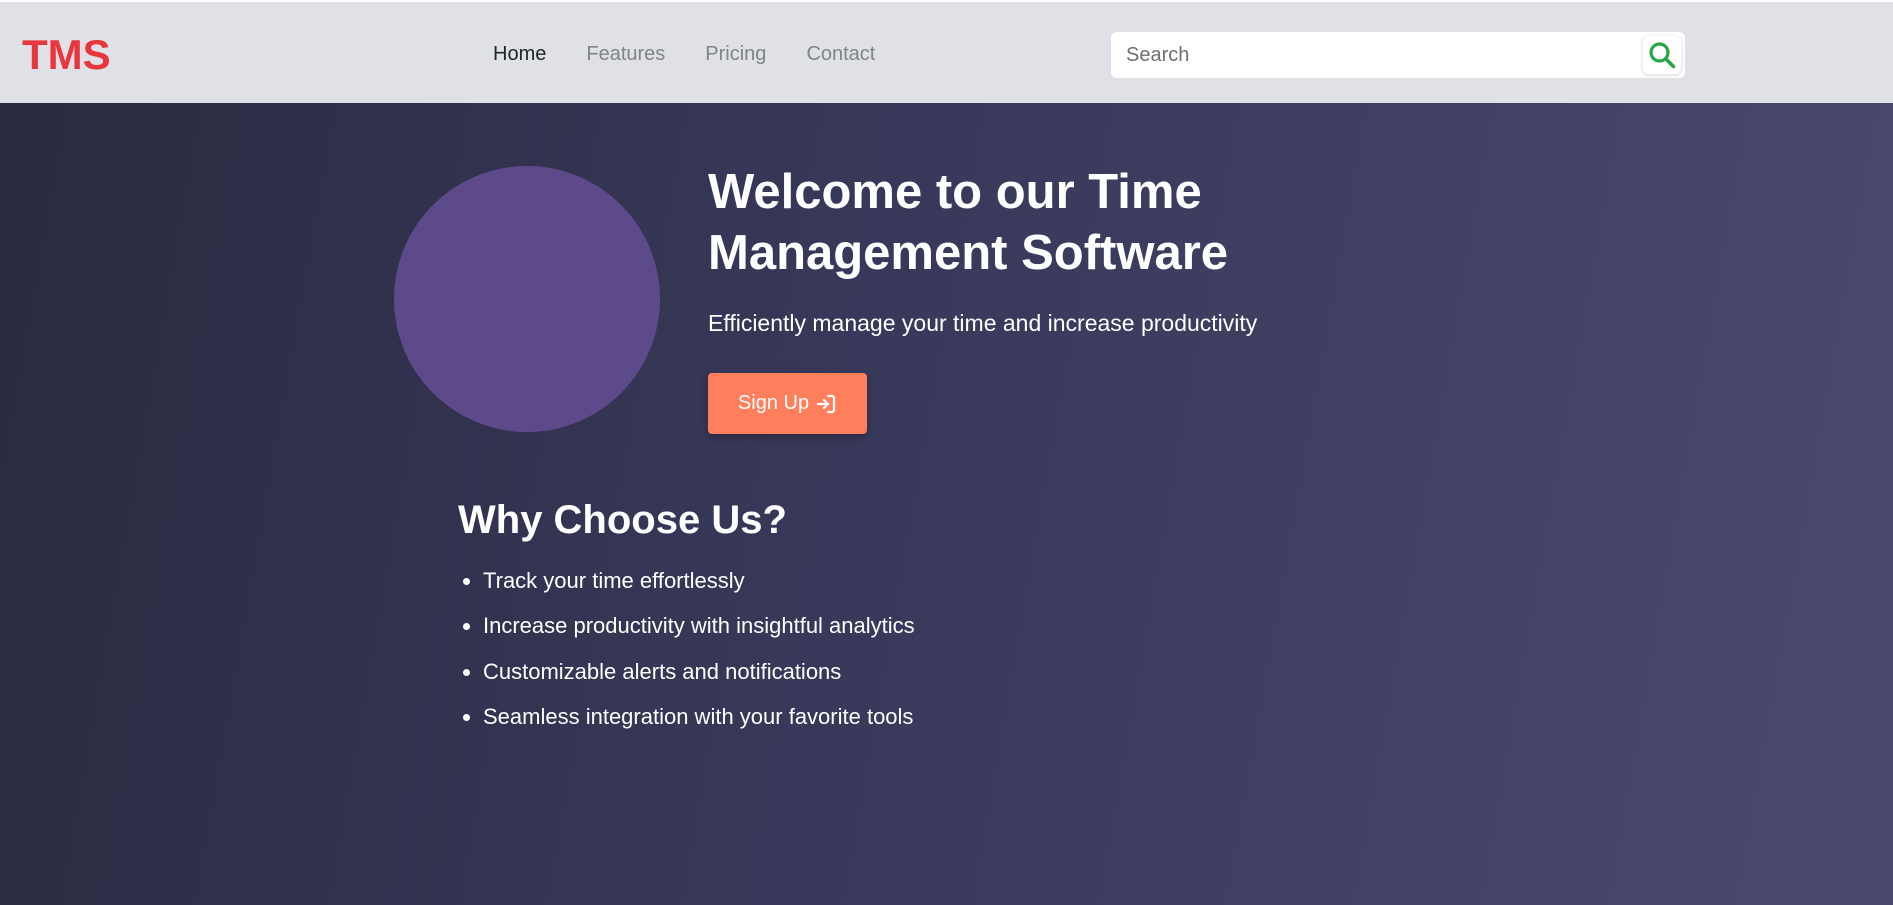 The width and height of the screenshot is (1893, 905). I want to click on list-item: Customizable alerts and notifications, so click(686, 681).